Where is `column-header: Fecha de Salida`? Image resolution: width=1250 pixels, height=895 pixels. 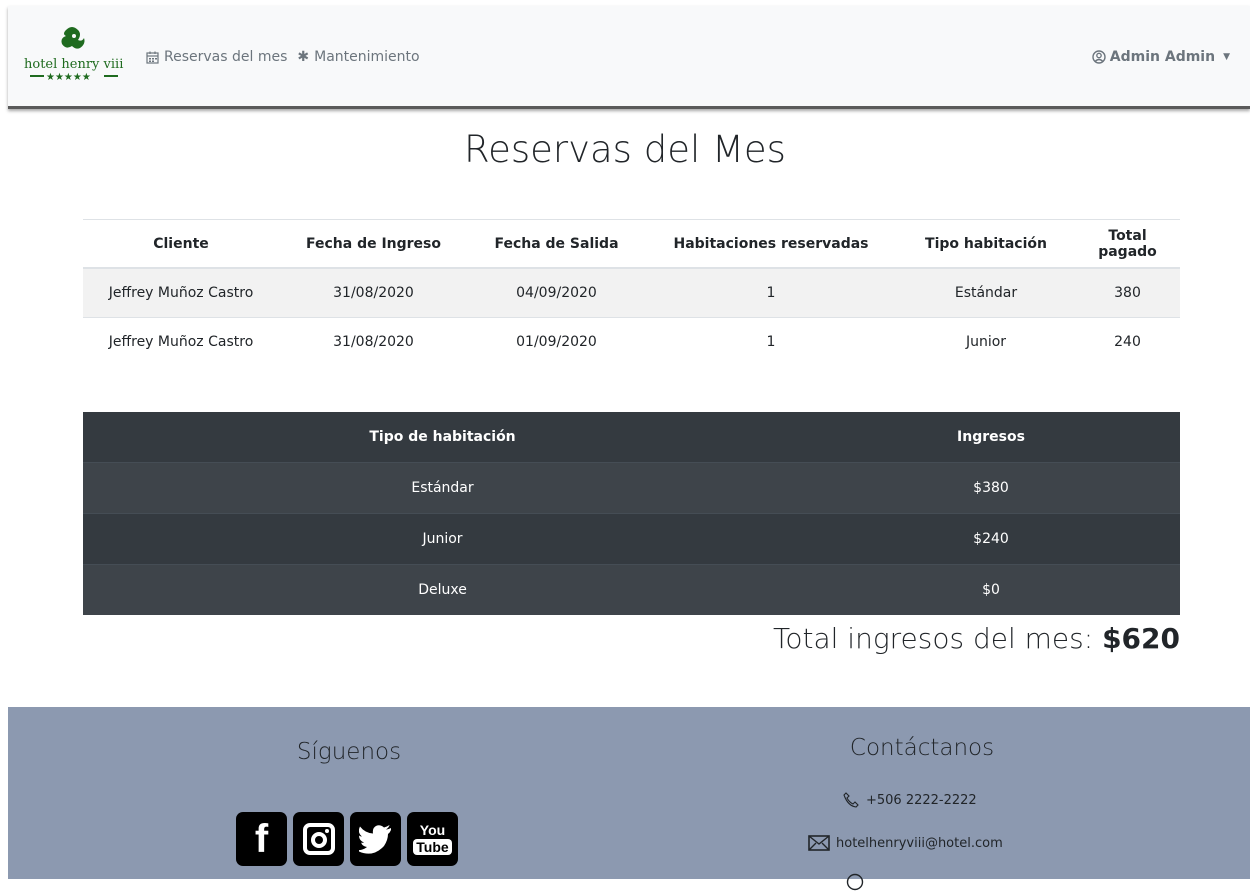
column-header: Fecha de Salida is located at coordinates (556, 244).